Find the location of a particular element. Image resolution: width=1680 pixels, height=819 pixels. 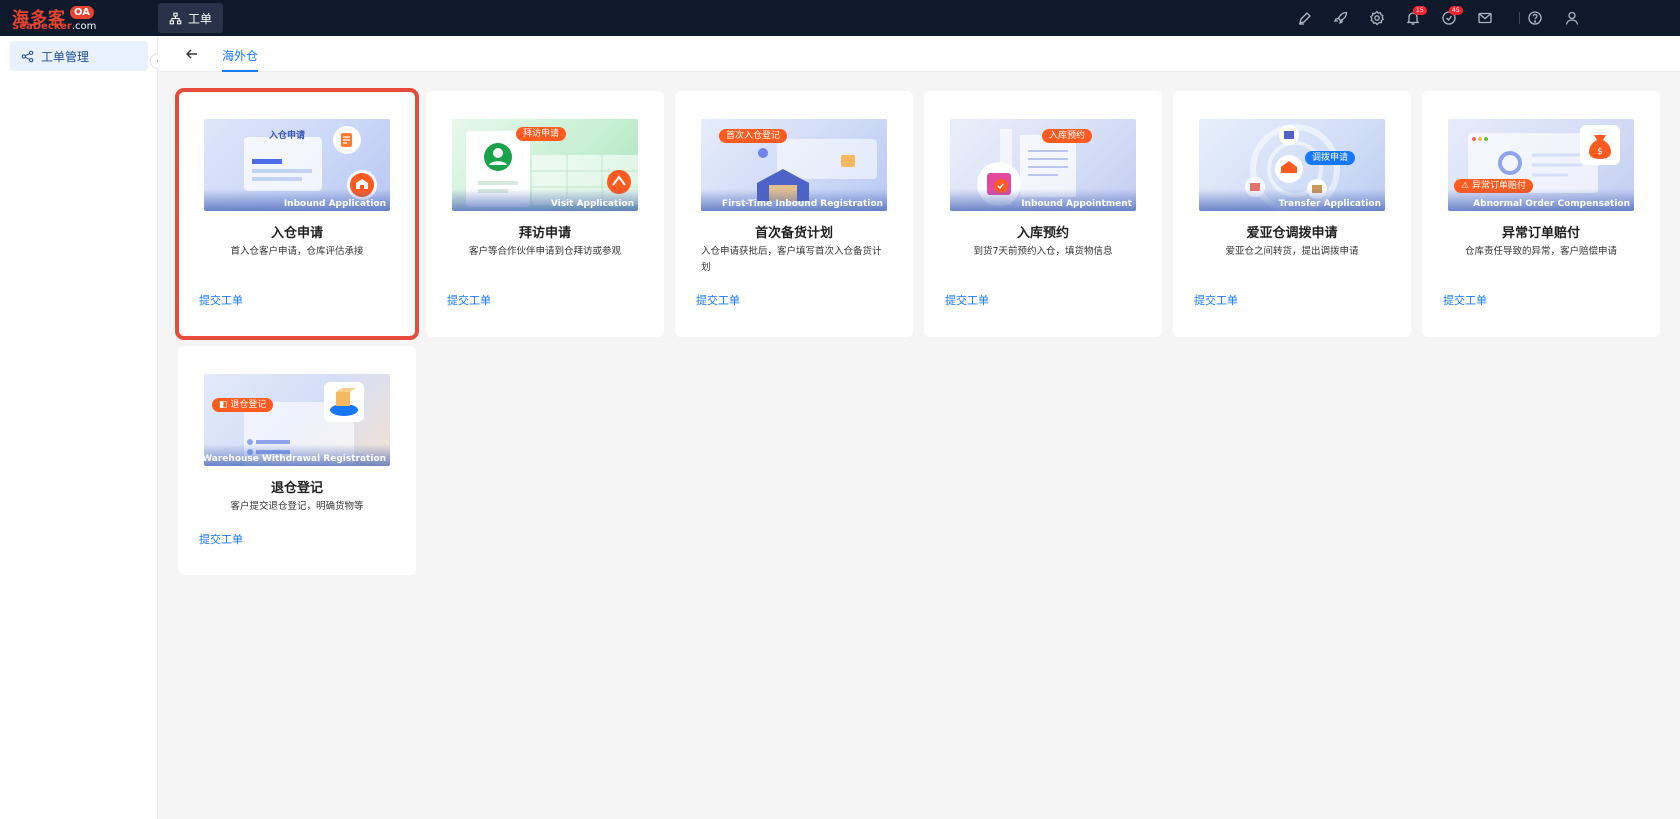

gear-icon is located at coordinates (1377, 18).